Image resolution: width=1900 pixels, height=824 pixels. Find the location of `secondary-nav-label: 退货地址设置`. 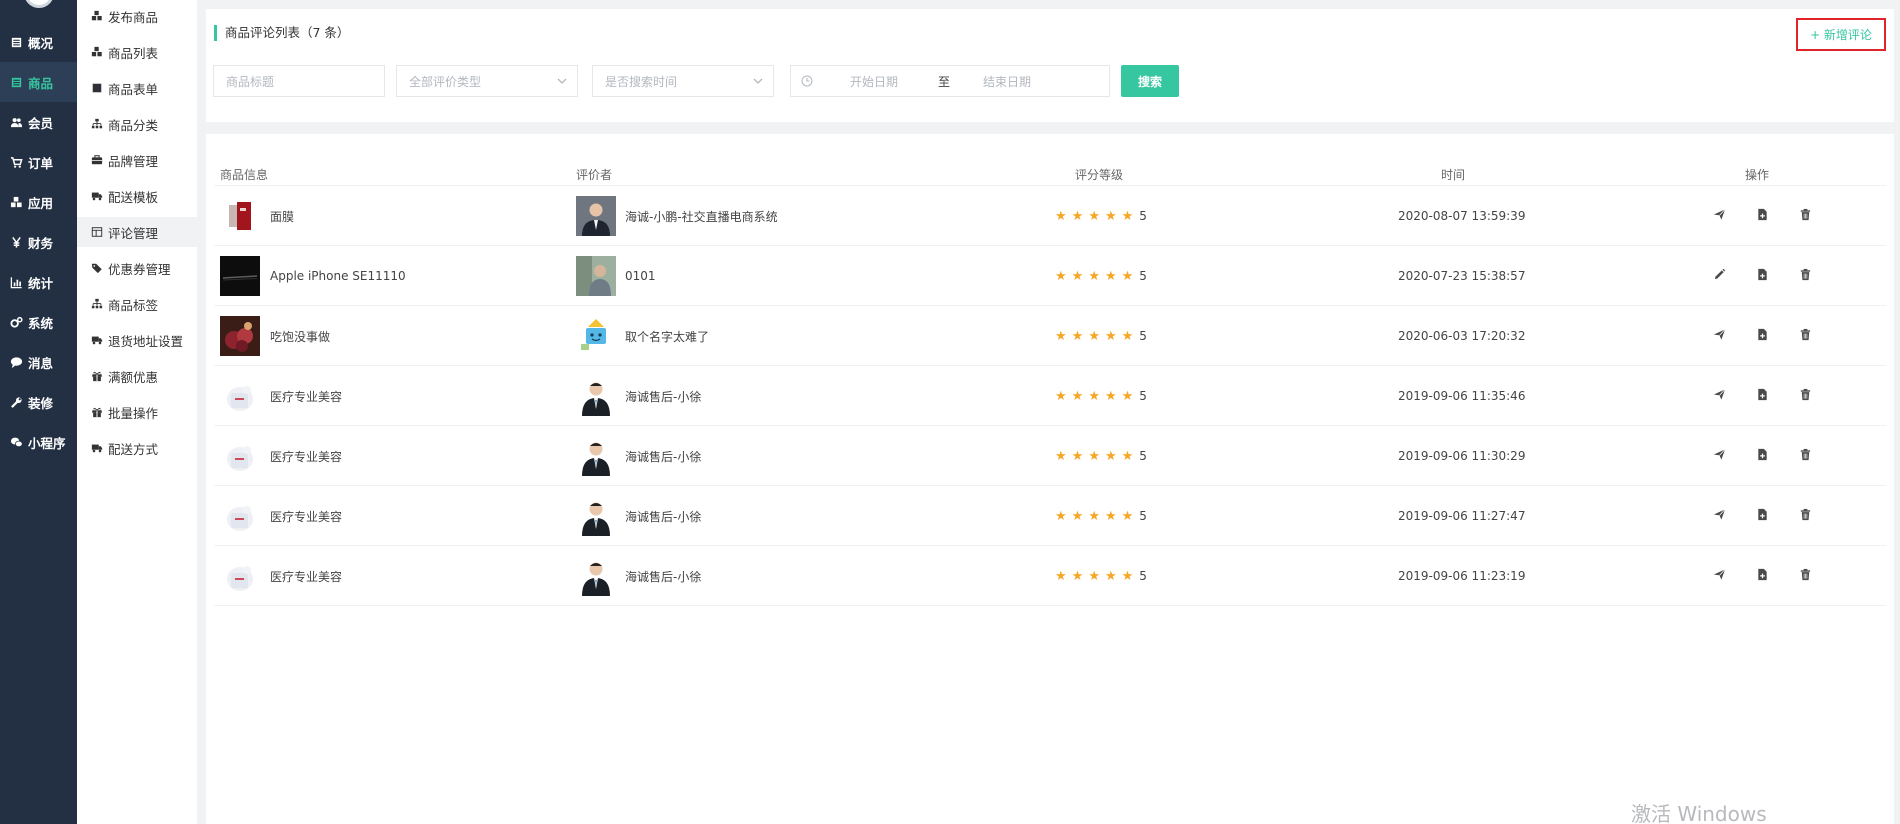

secondary-nav-label: 退货地址设置 is located at coordinates (146, 341).